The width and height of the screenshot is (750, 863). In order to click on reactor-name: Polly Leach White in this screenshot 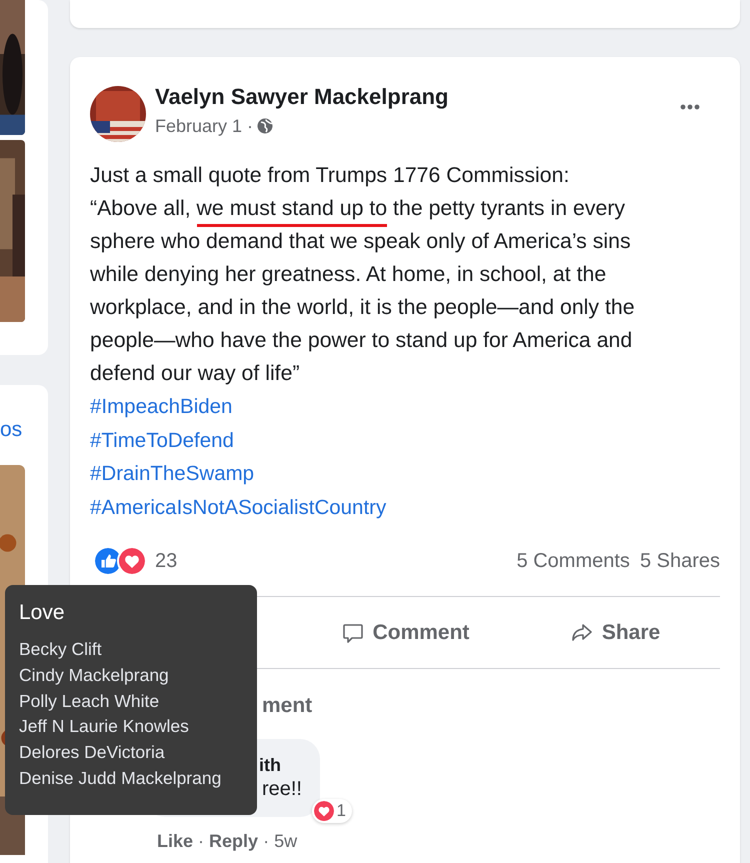, I will do `click(89, 701)`.